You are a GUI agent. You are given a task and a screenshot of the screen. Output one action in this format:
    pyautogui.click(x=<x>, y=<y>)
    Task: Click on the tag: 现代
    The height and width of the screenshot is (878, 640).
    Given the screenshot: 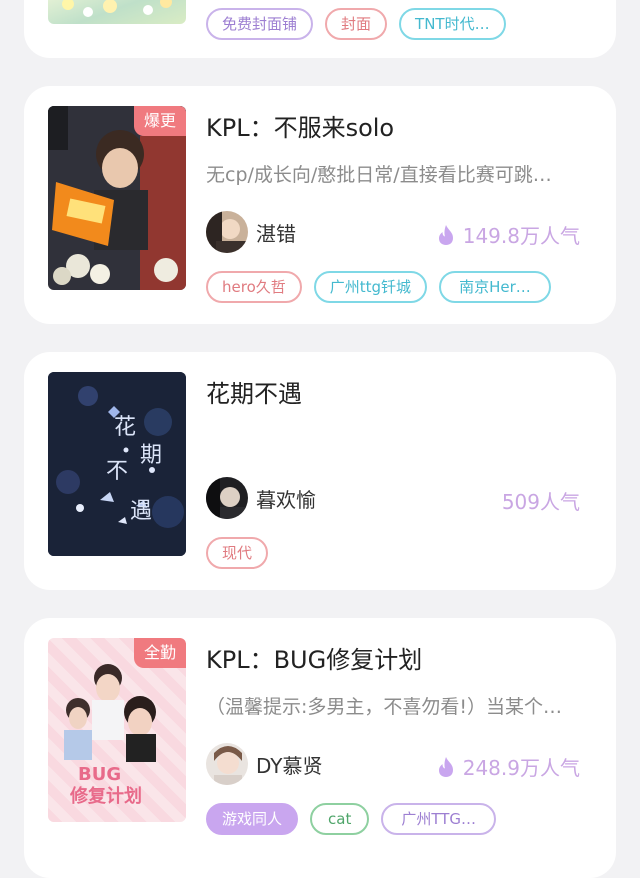 What is the action you would take?
    pyautogui.click(x=237, y=553)
    